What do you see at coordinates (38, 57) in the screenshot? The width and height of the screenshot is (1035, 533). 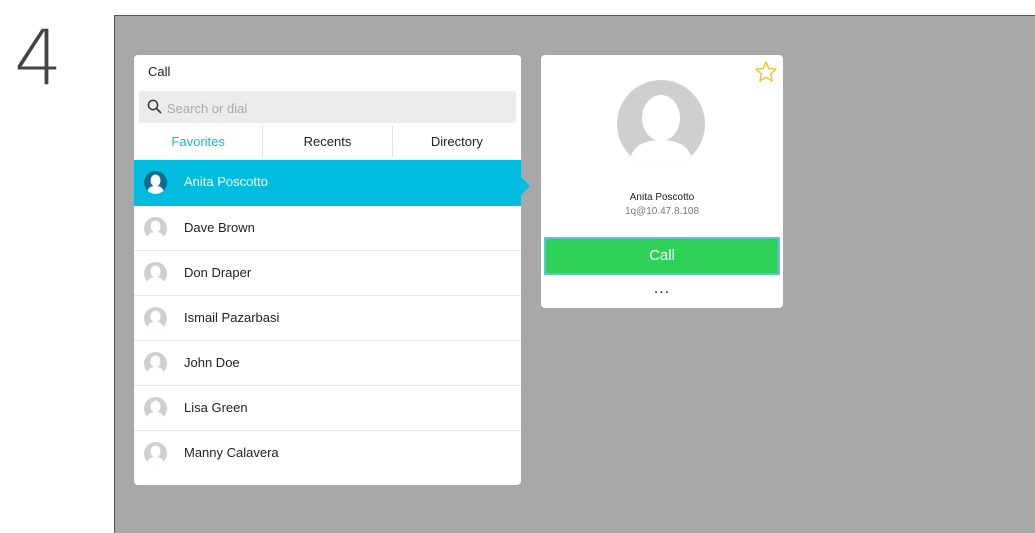 I see `step-number: 4` at bounding box center [38, 57].